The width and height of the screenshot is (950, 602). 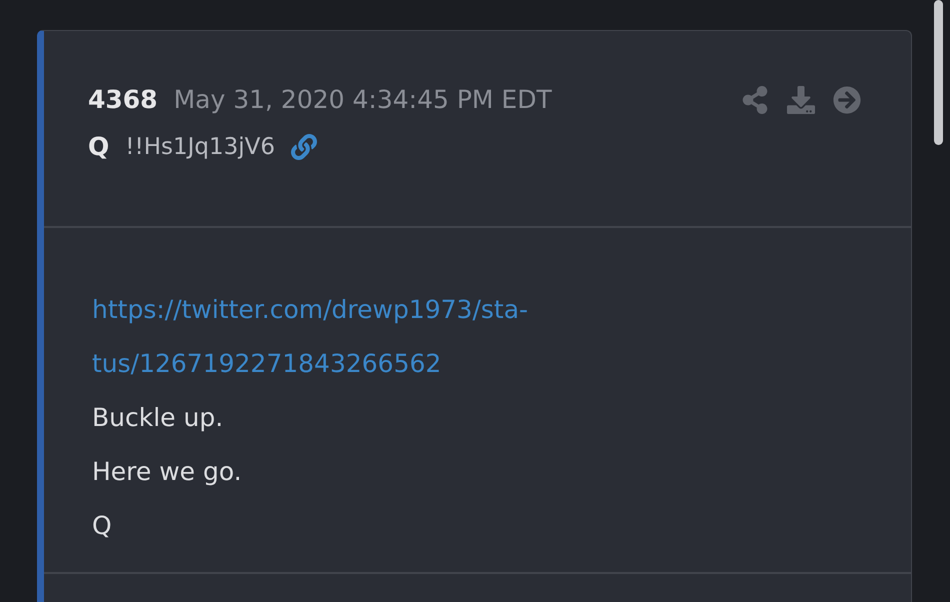 What do you see at coordinates (99, 146) in the screenshot?
I see `author-name: Q` at bounding box center [99, 146].